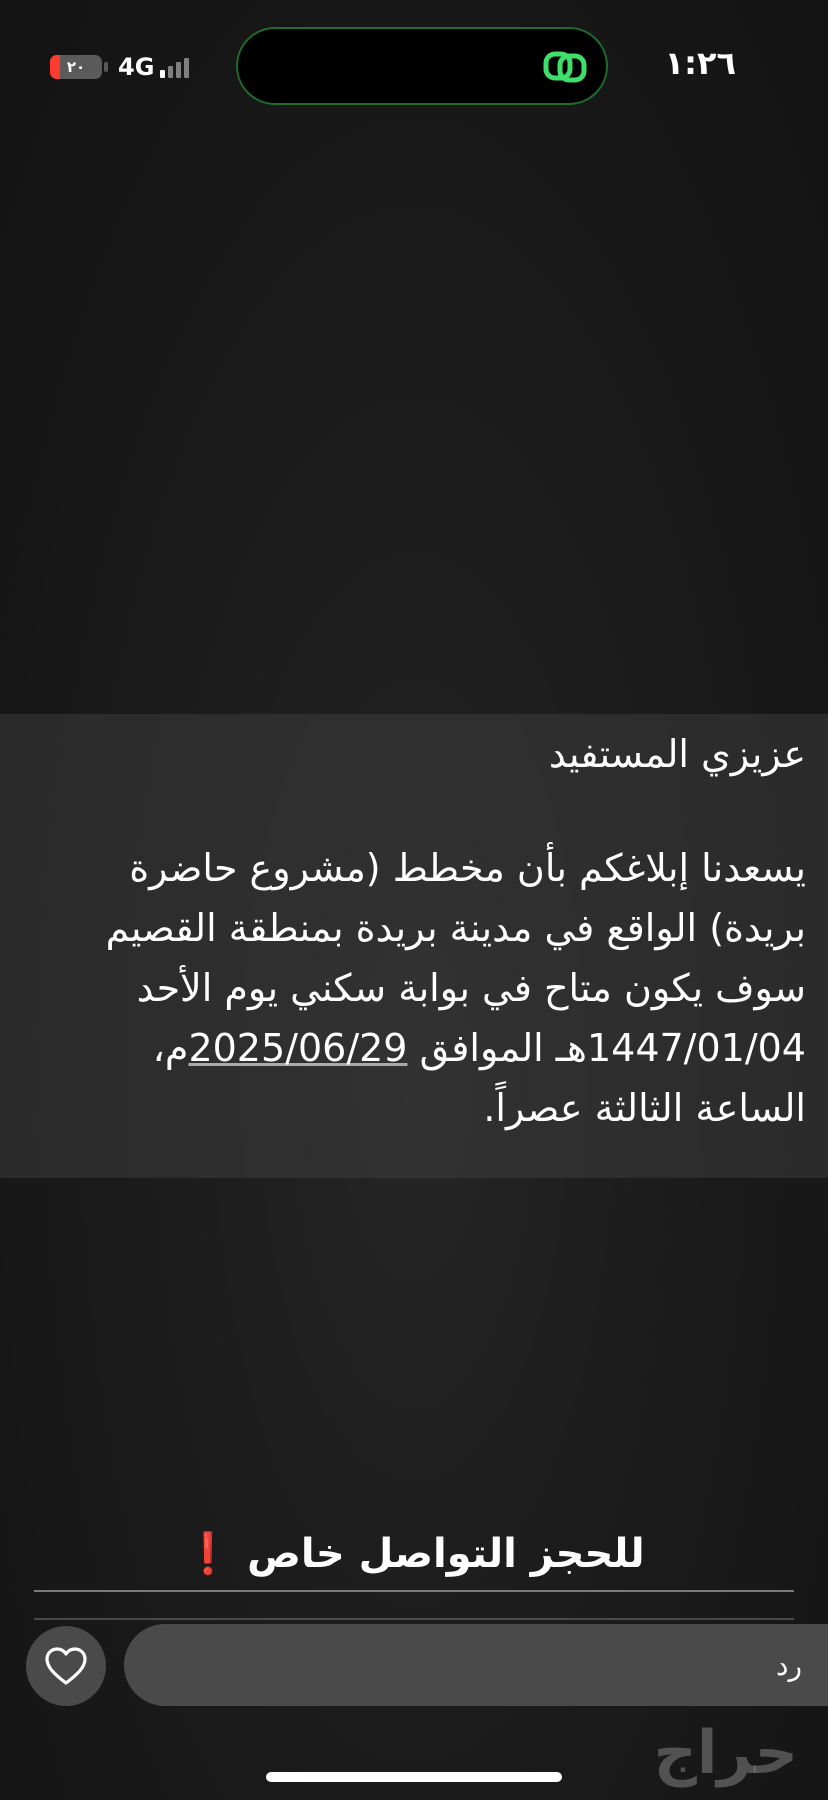  I want to click on home-indicator, so click(414, 1777).